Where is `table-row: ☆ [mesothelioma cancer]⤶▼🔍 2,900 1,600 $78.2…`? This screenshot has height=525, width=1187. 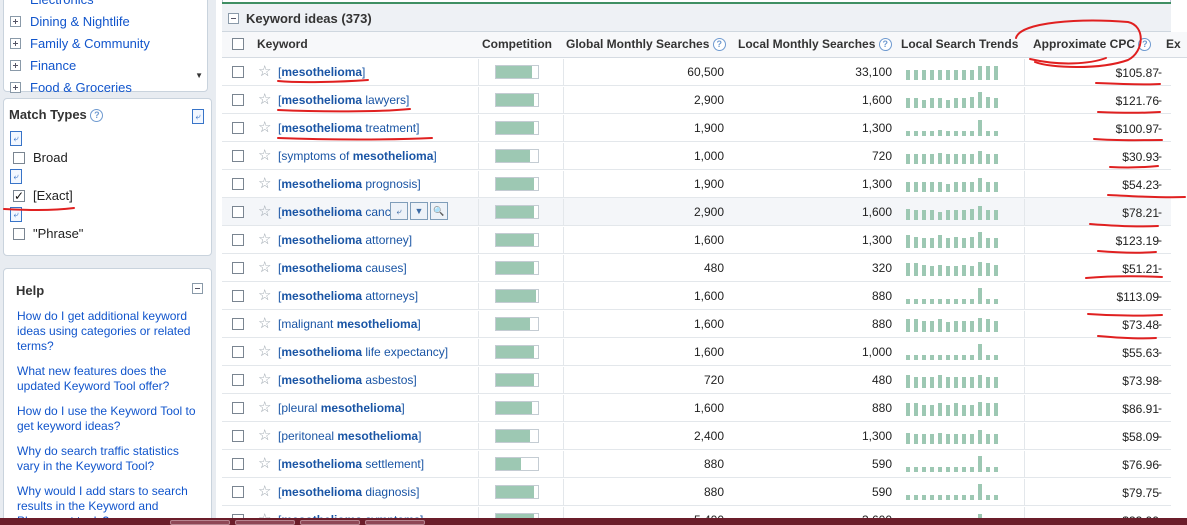 table-row: ☆ [mesothelioma cancer]⤶▼🔍 2,900 1,600 $78.2… is located at coordinates (696, 212).